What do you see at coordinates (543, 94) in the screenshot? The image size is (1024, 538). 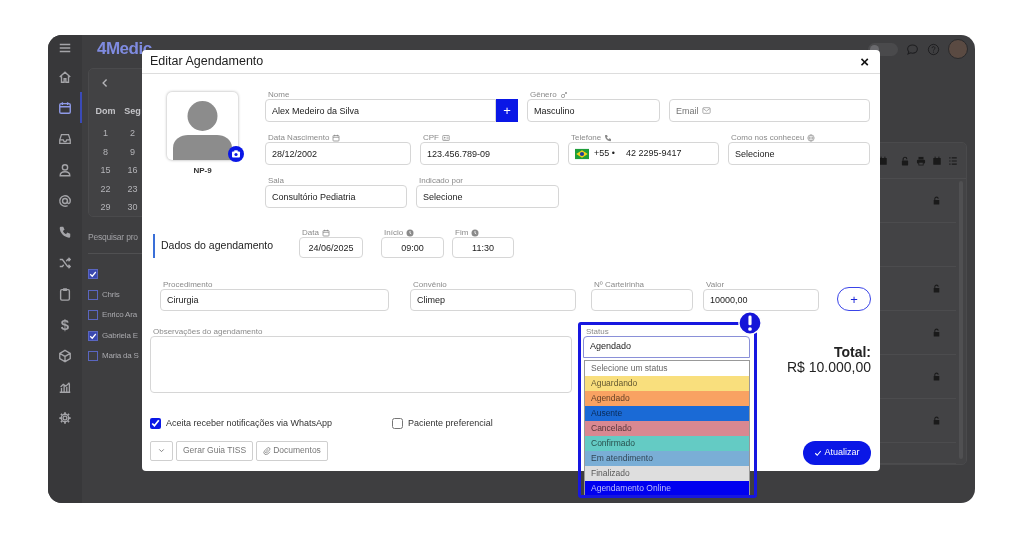 I see `field-label: Gênero` at bounding box center [543, 94].